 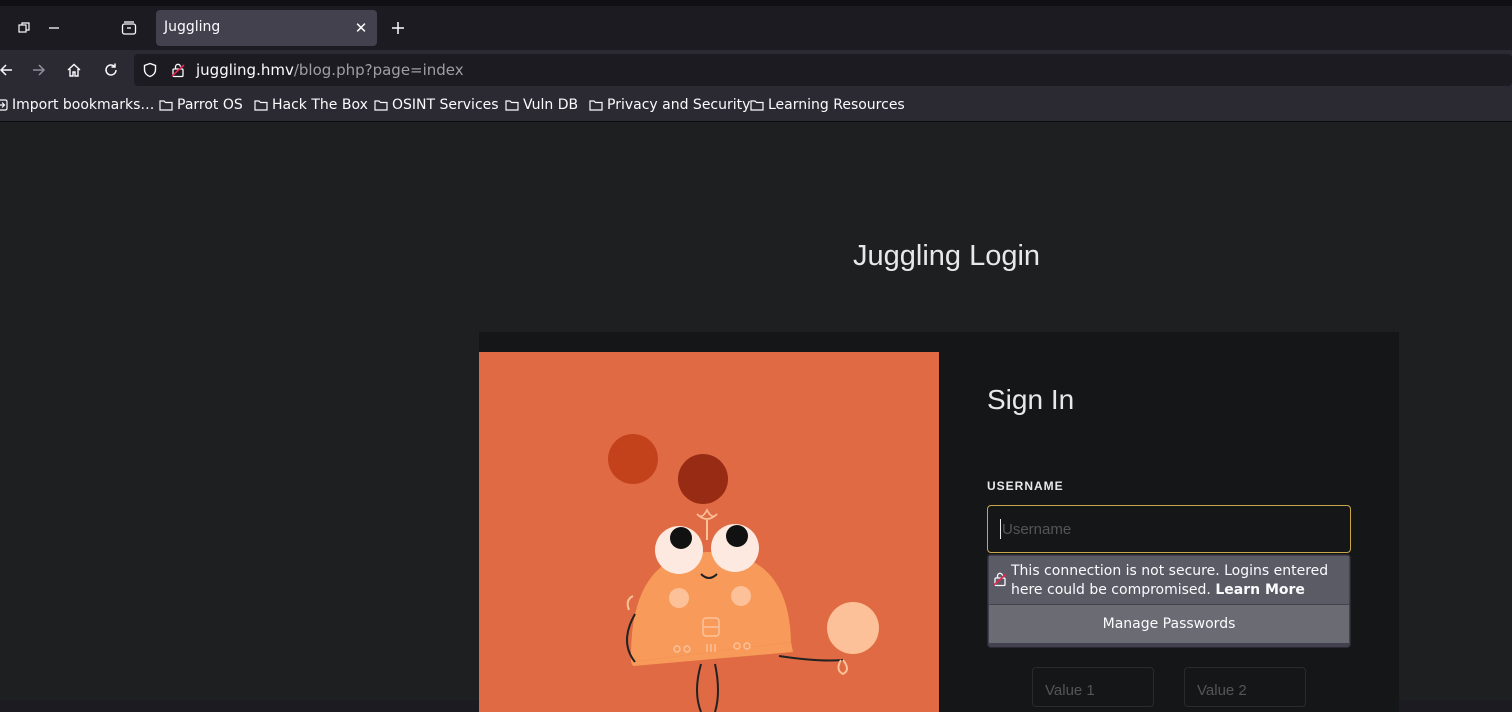 What do you see at coordinates (1093, 687) in the screenshot?
I see `value-1-field: Value 1` at bounding box center [1093, 687].